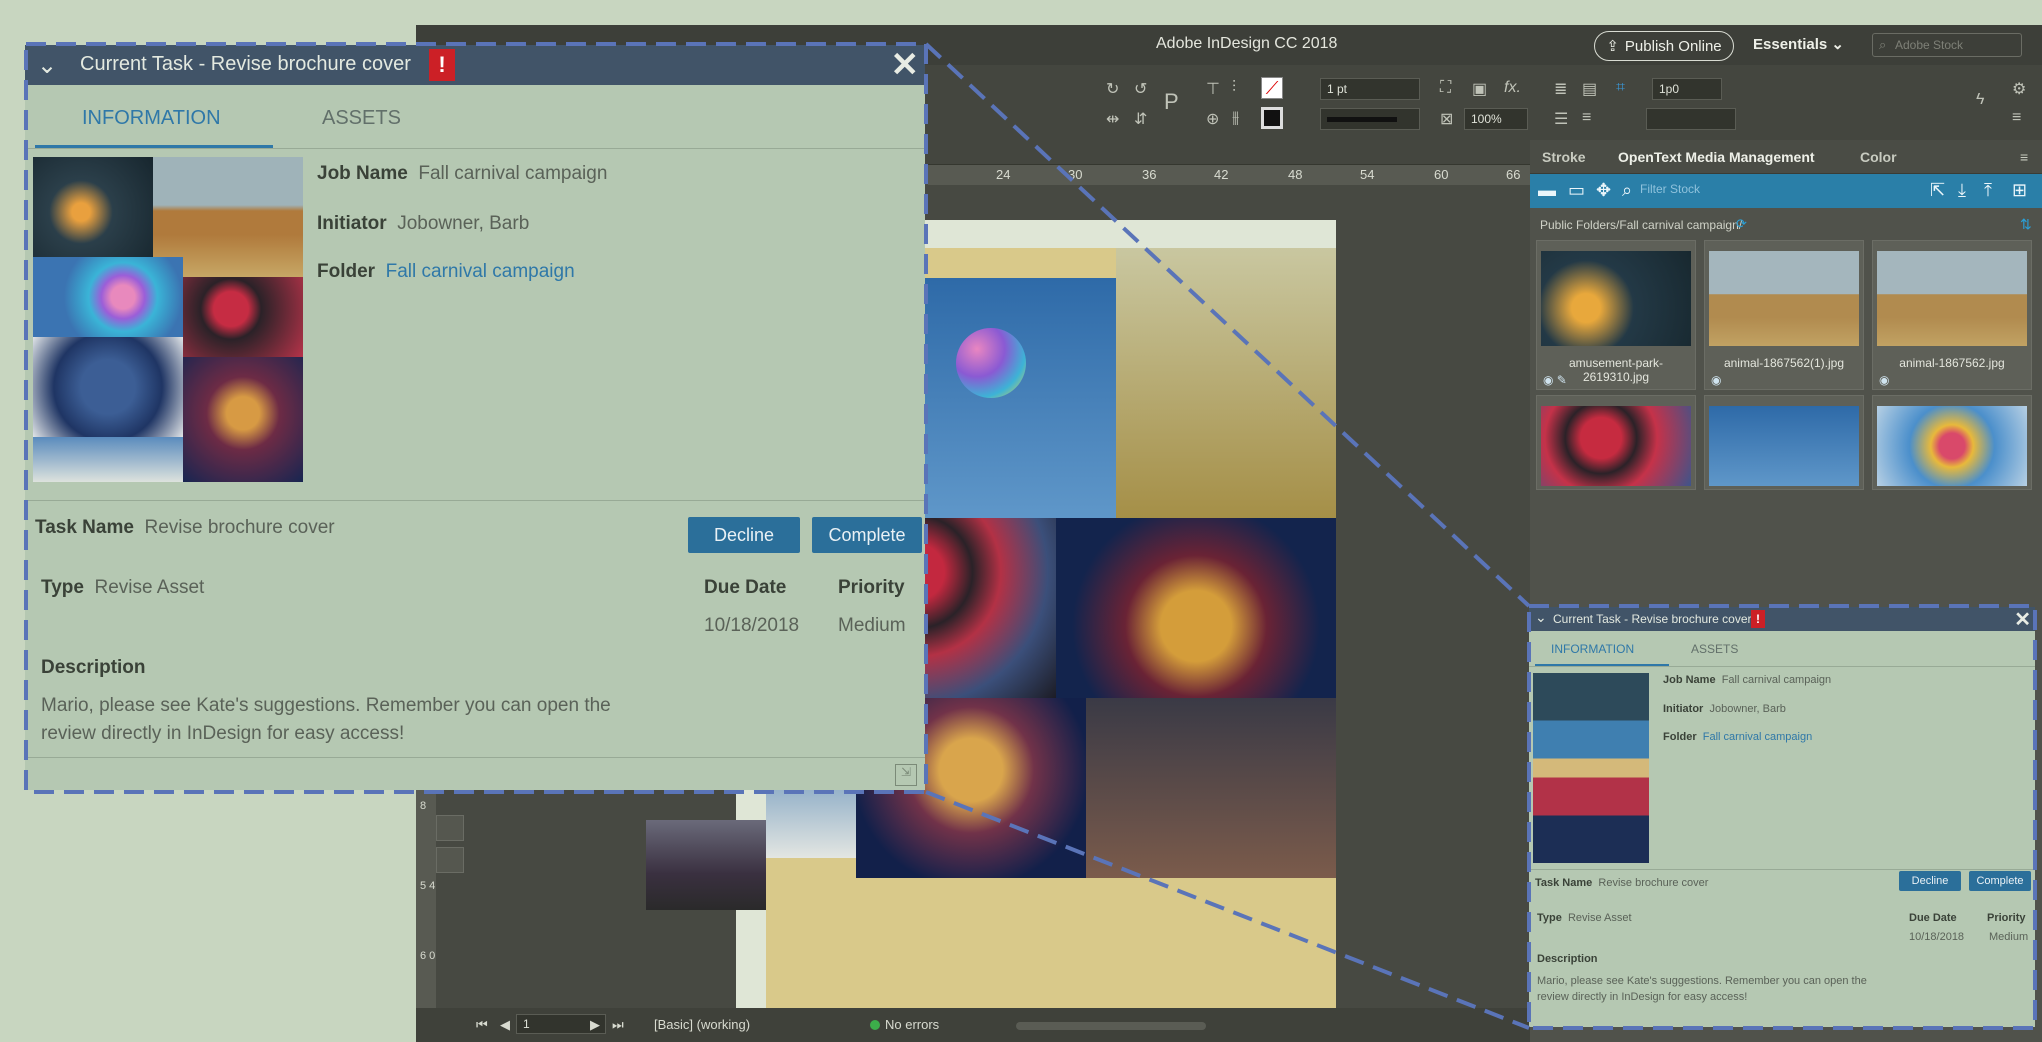  I want to click on asset-thumbnail: amusement-park-2619310.jpg ◉ ✎, so click(1616, 315).